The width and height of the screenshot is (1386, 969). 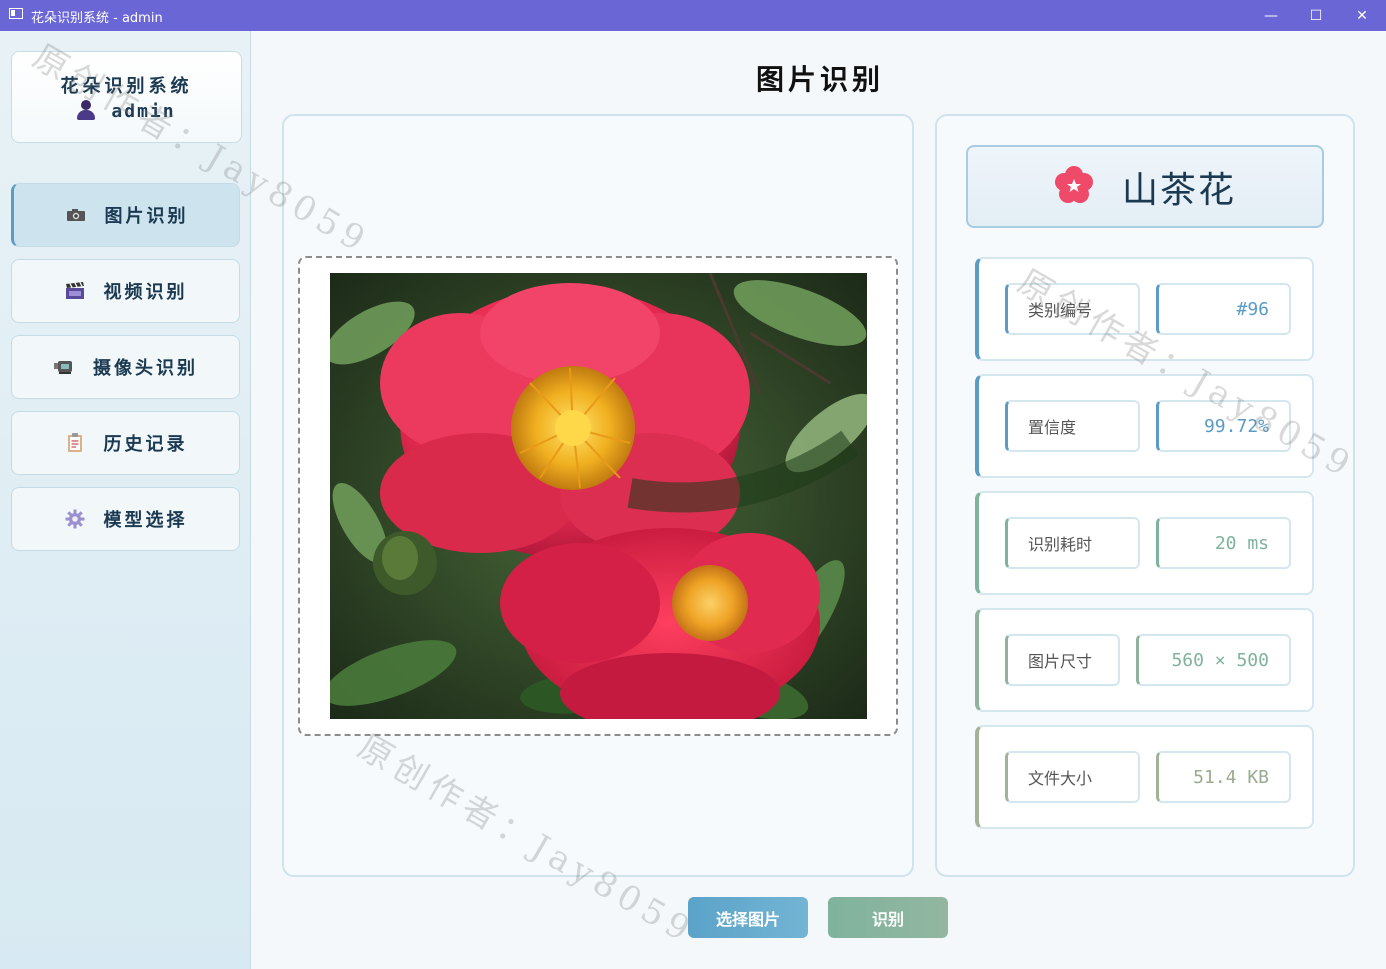 What do you see at coordinates (76, 215) in the screenshot?
I see `camera-icon` at bounding box center [76, 215].